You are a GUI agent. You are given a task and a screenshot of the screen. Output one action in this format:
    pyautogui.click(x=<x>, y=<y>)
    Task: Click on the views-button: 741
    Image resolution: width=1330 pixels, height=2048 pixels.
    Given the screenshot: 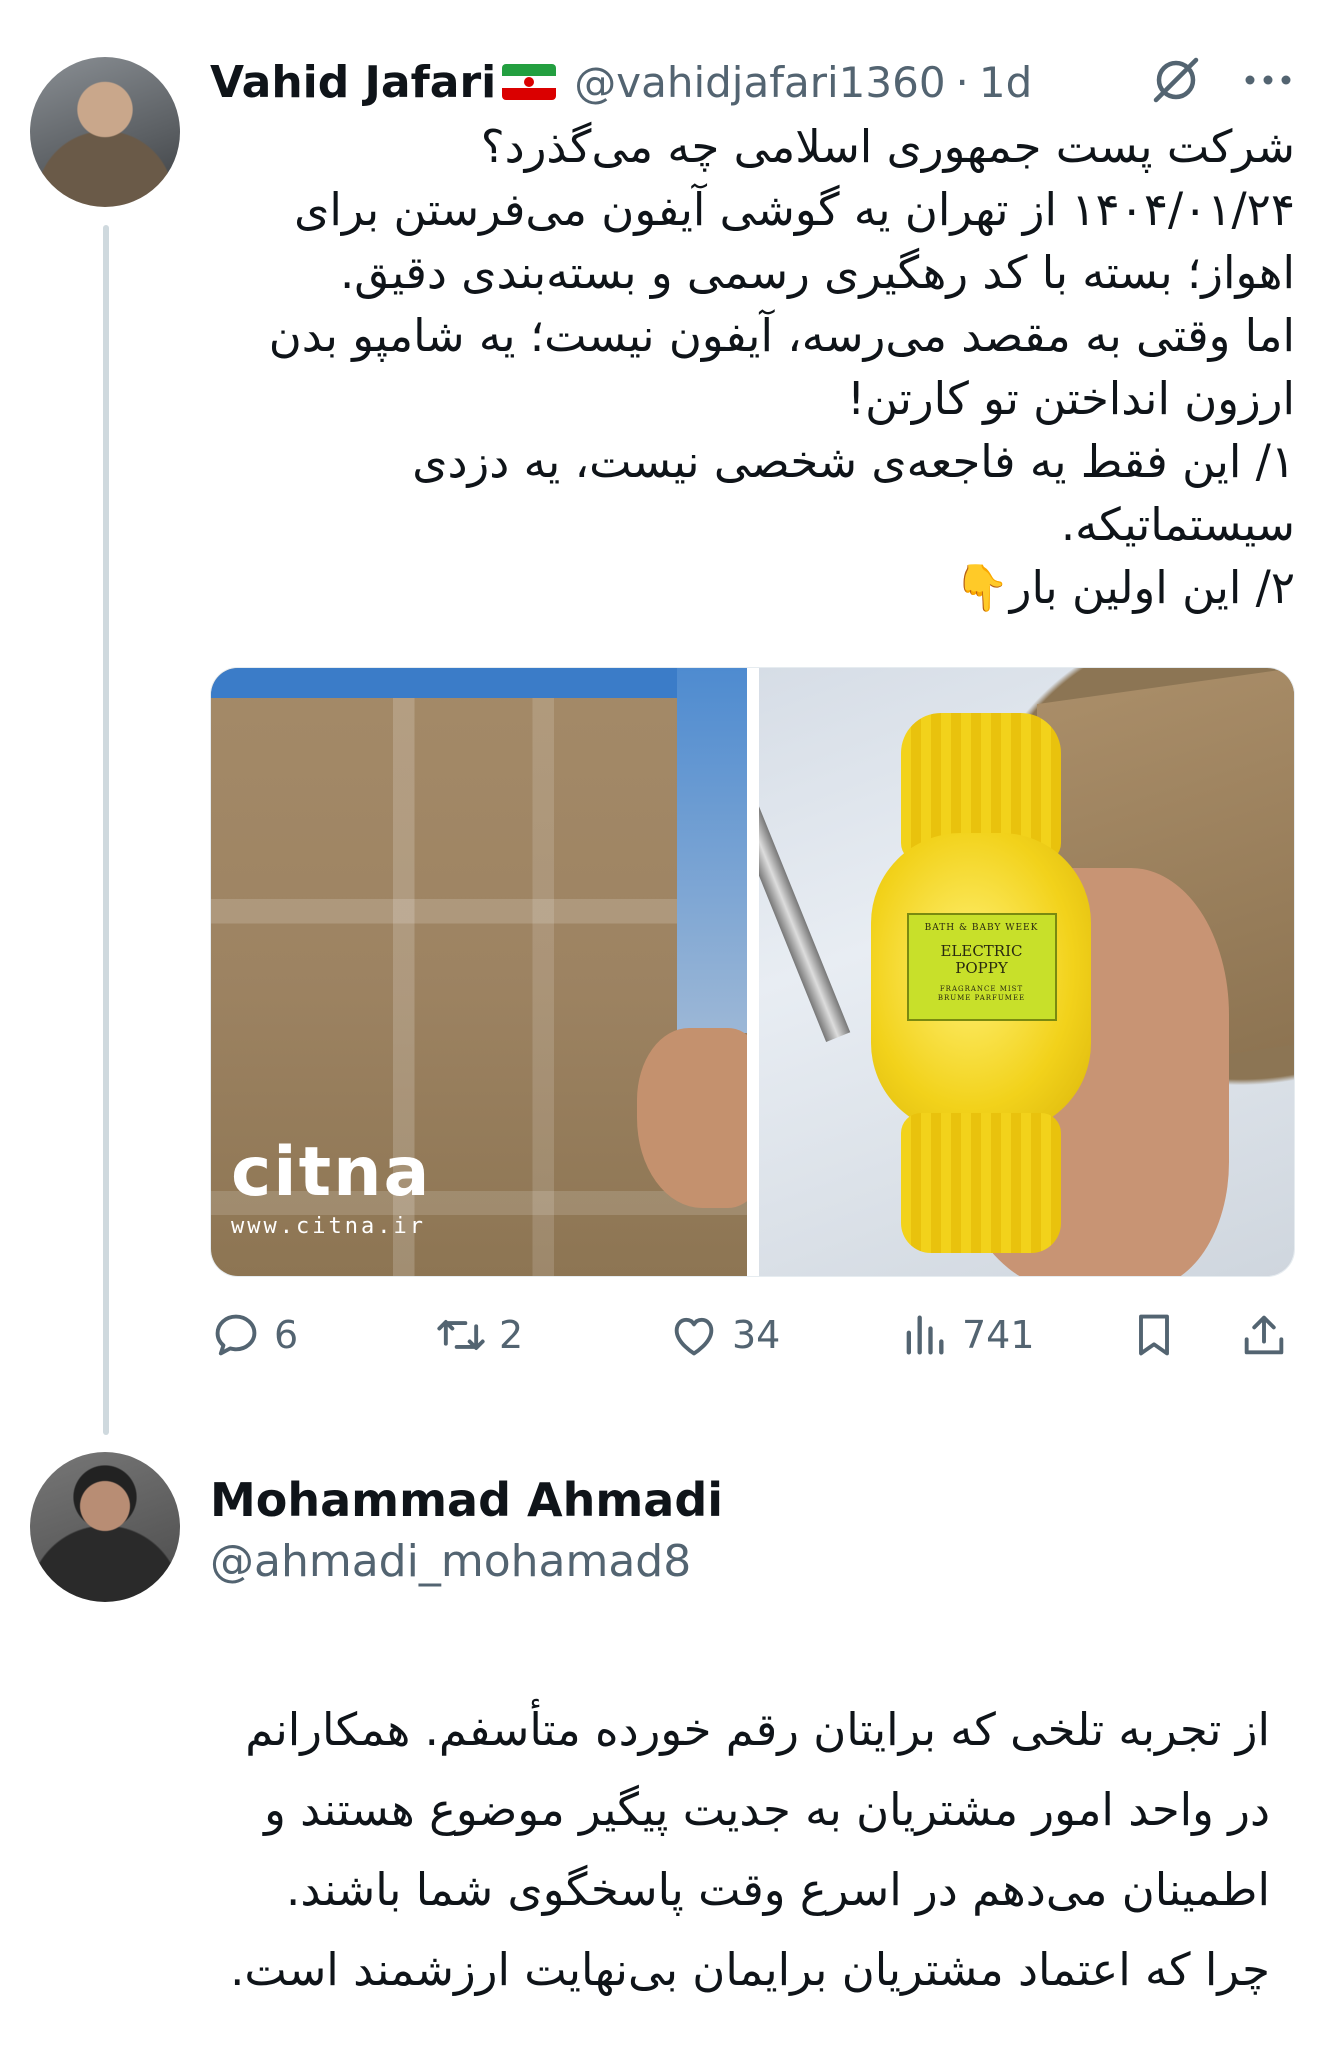 What is the action you would take?
    pyautogui.click(x=966, y=1335)
    